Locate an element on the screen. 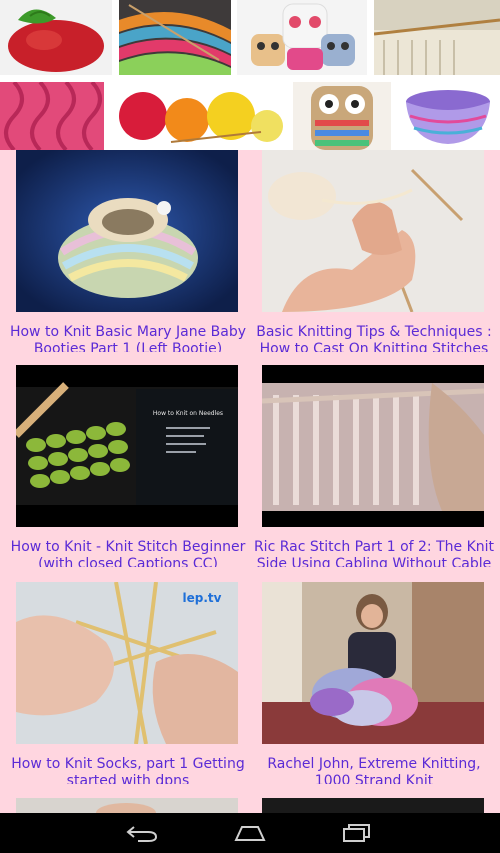 The image size is (500, 853). owl-pillow-image is located at coordinates (342, 116).